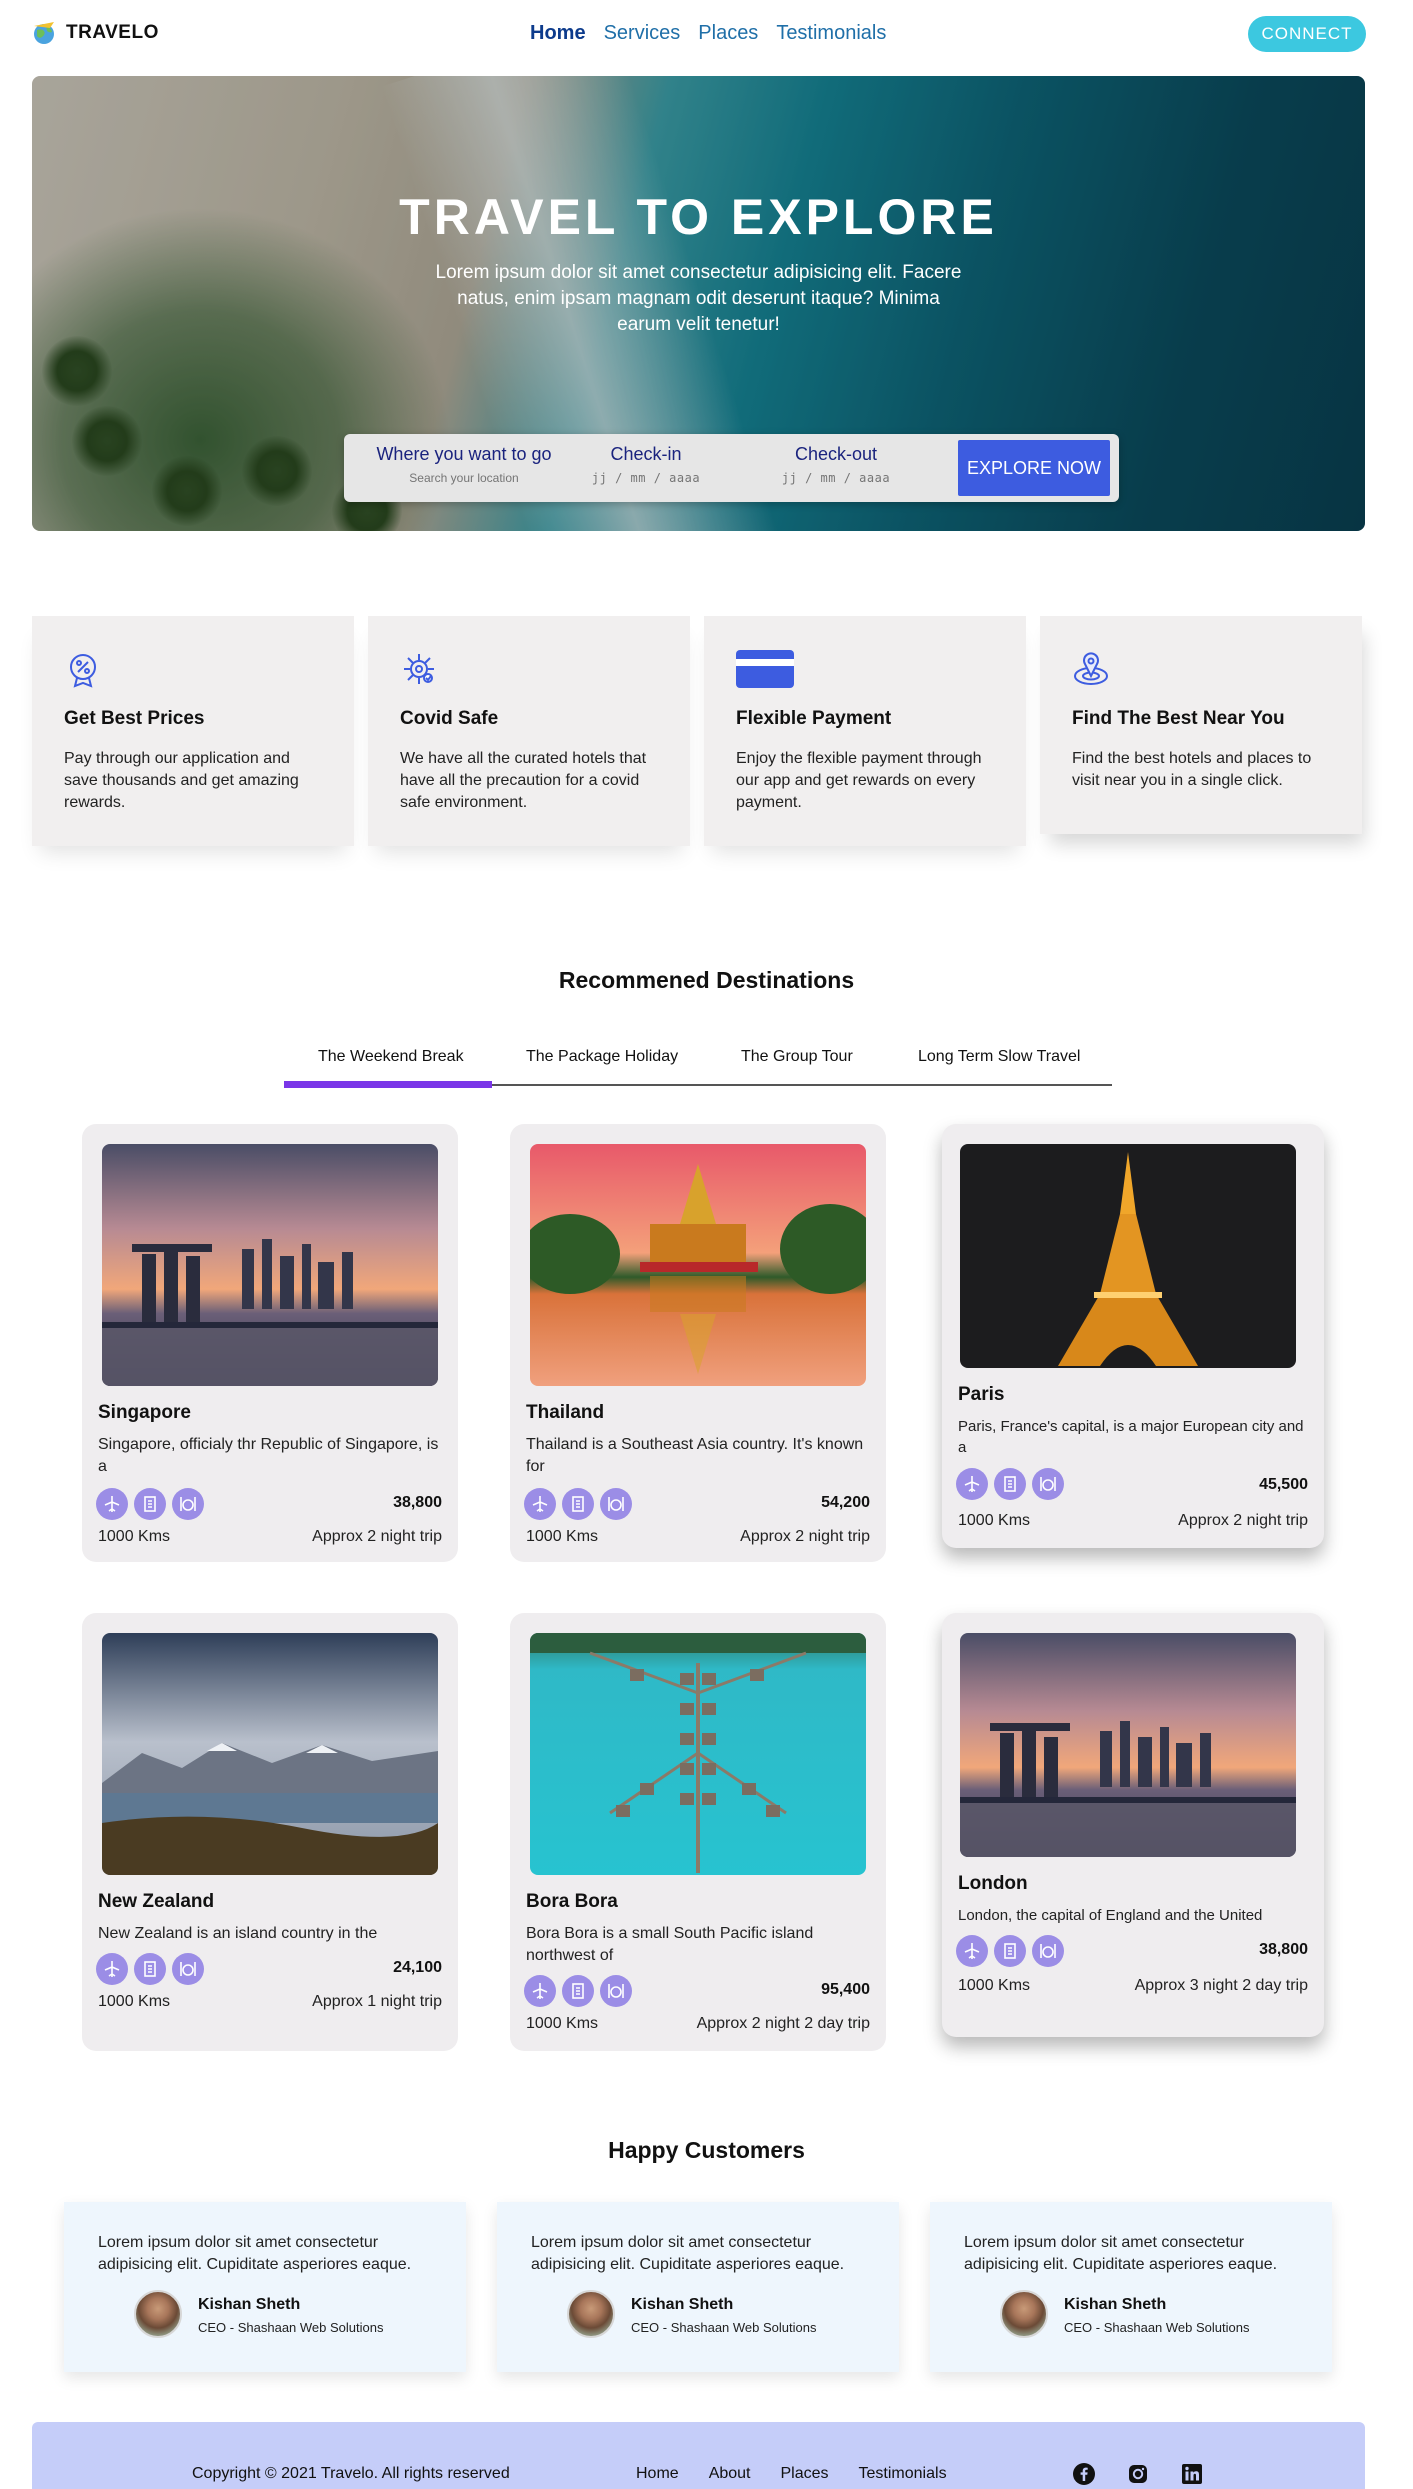 This screenshot has height=2489, width=1413. I want to click on brand-name: TRAVELO, so click(112, 32).